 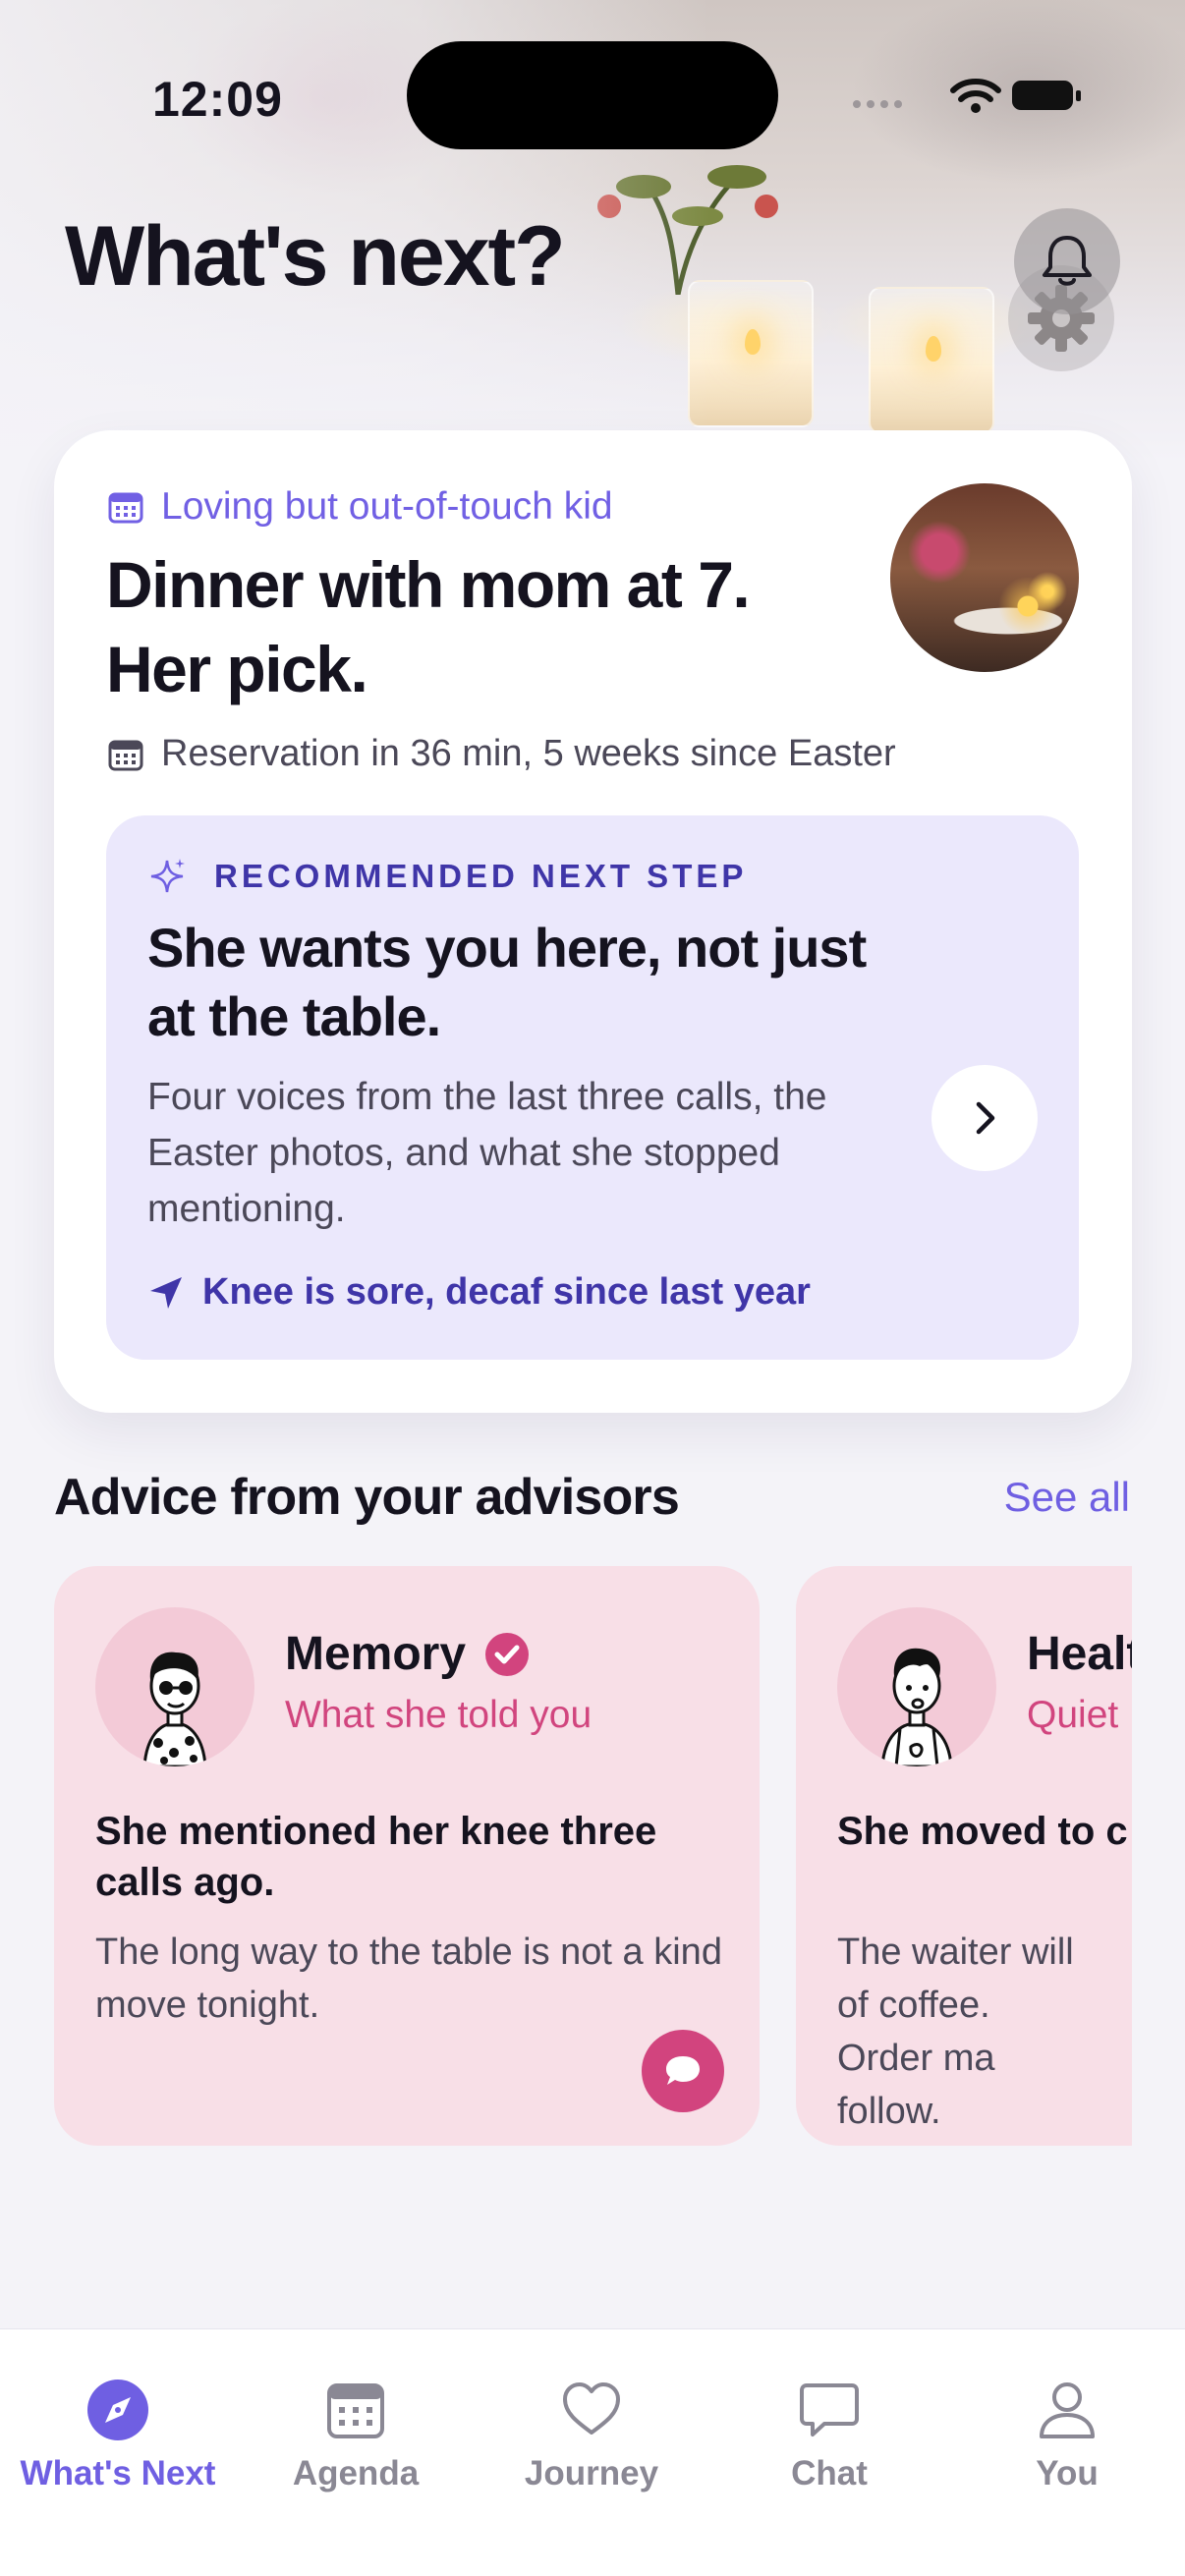 What do you see at coordinates (592, 95) in the screenshot?
I see `dynamic-island` at bounding box center [592, 95].